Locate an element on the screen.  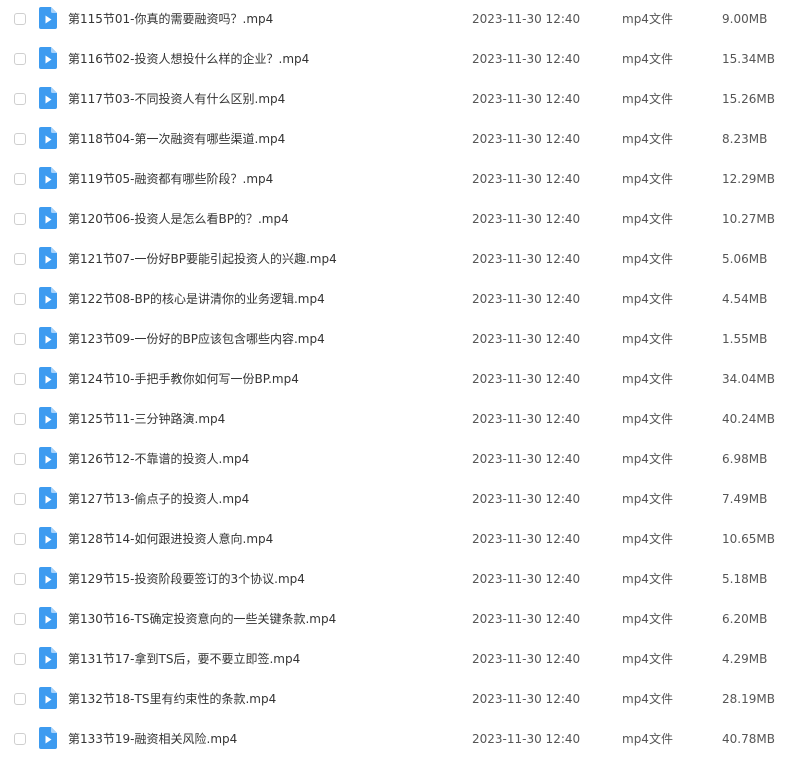
file-name: 第125节11-三分钟路演.mp4 is located at coordinates (146, 419).